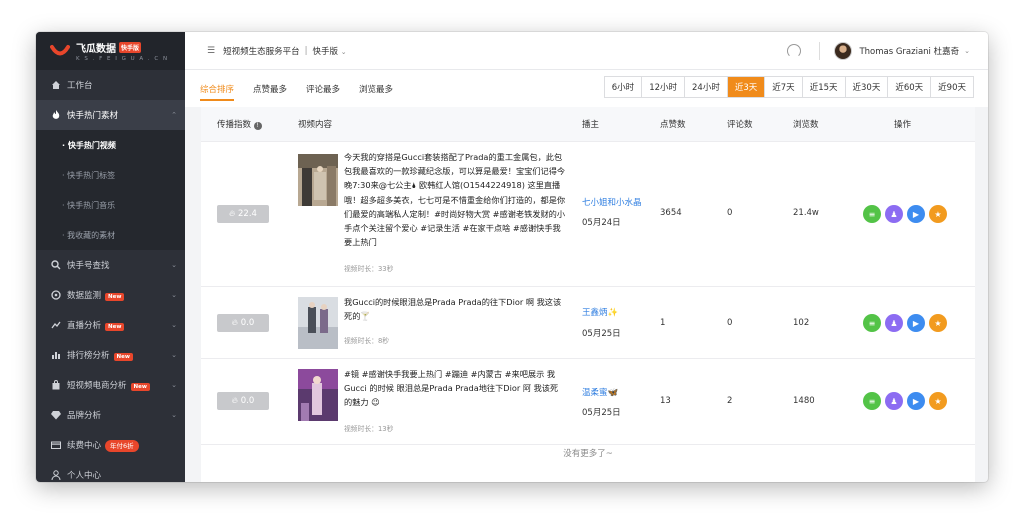  I want to click on logo-edition-tag: 快手版, so click(130, 47).